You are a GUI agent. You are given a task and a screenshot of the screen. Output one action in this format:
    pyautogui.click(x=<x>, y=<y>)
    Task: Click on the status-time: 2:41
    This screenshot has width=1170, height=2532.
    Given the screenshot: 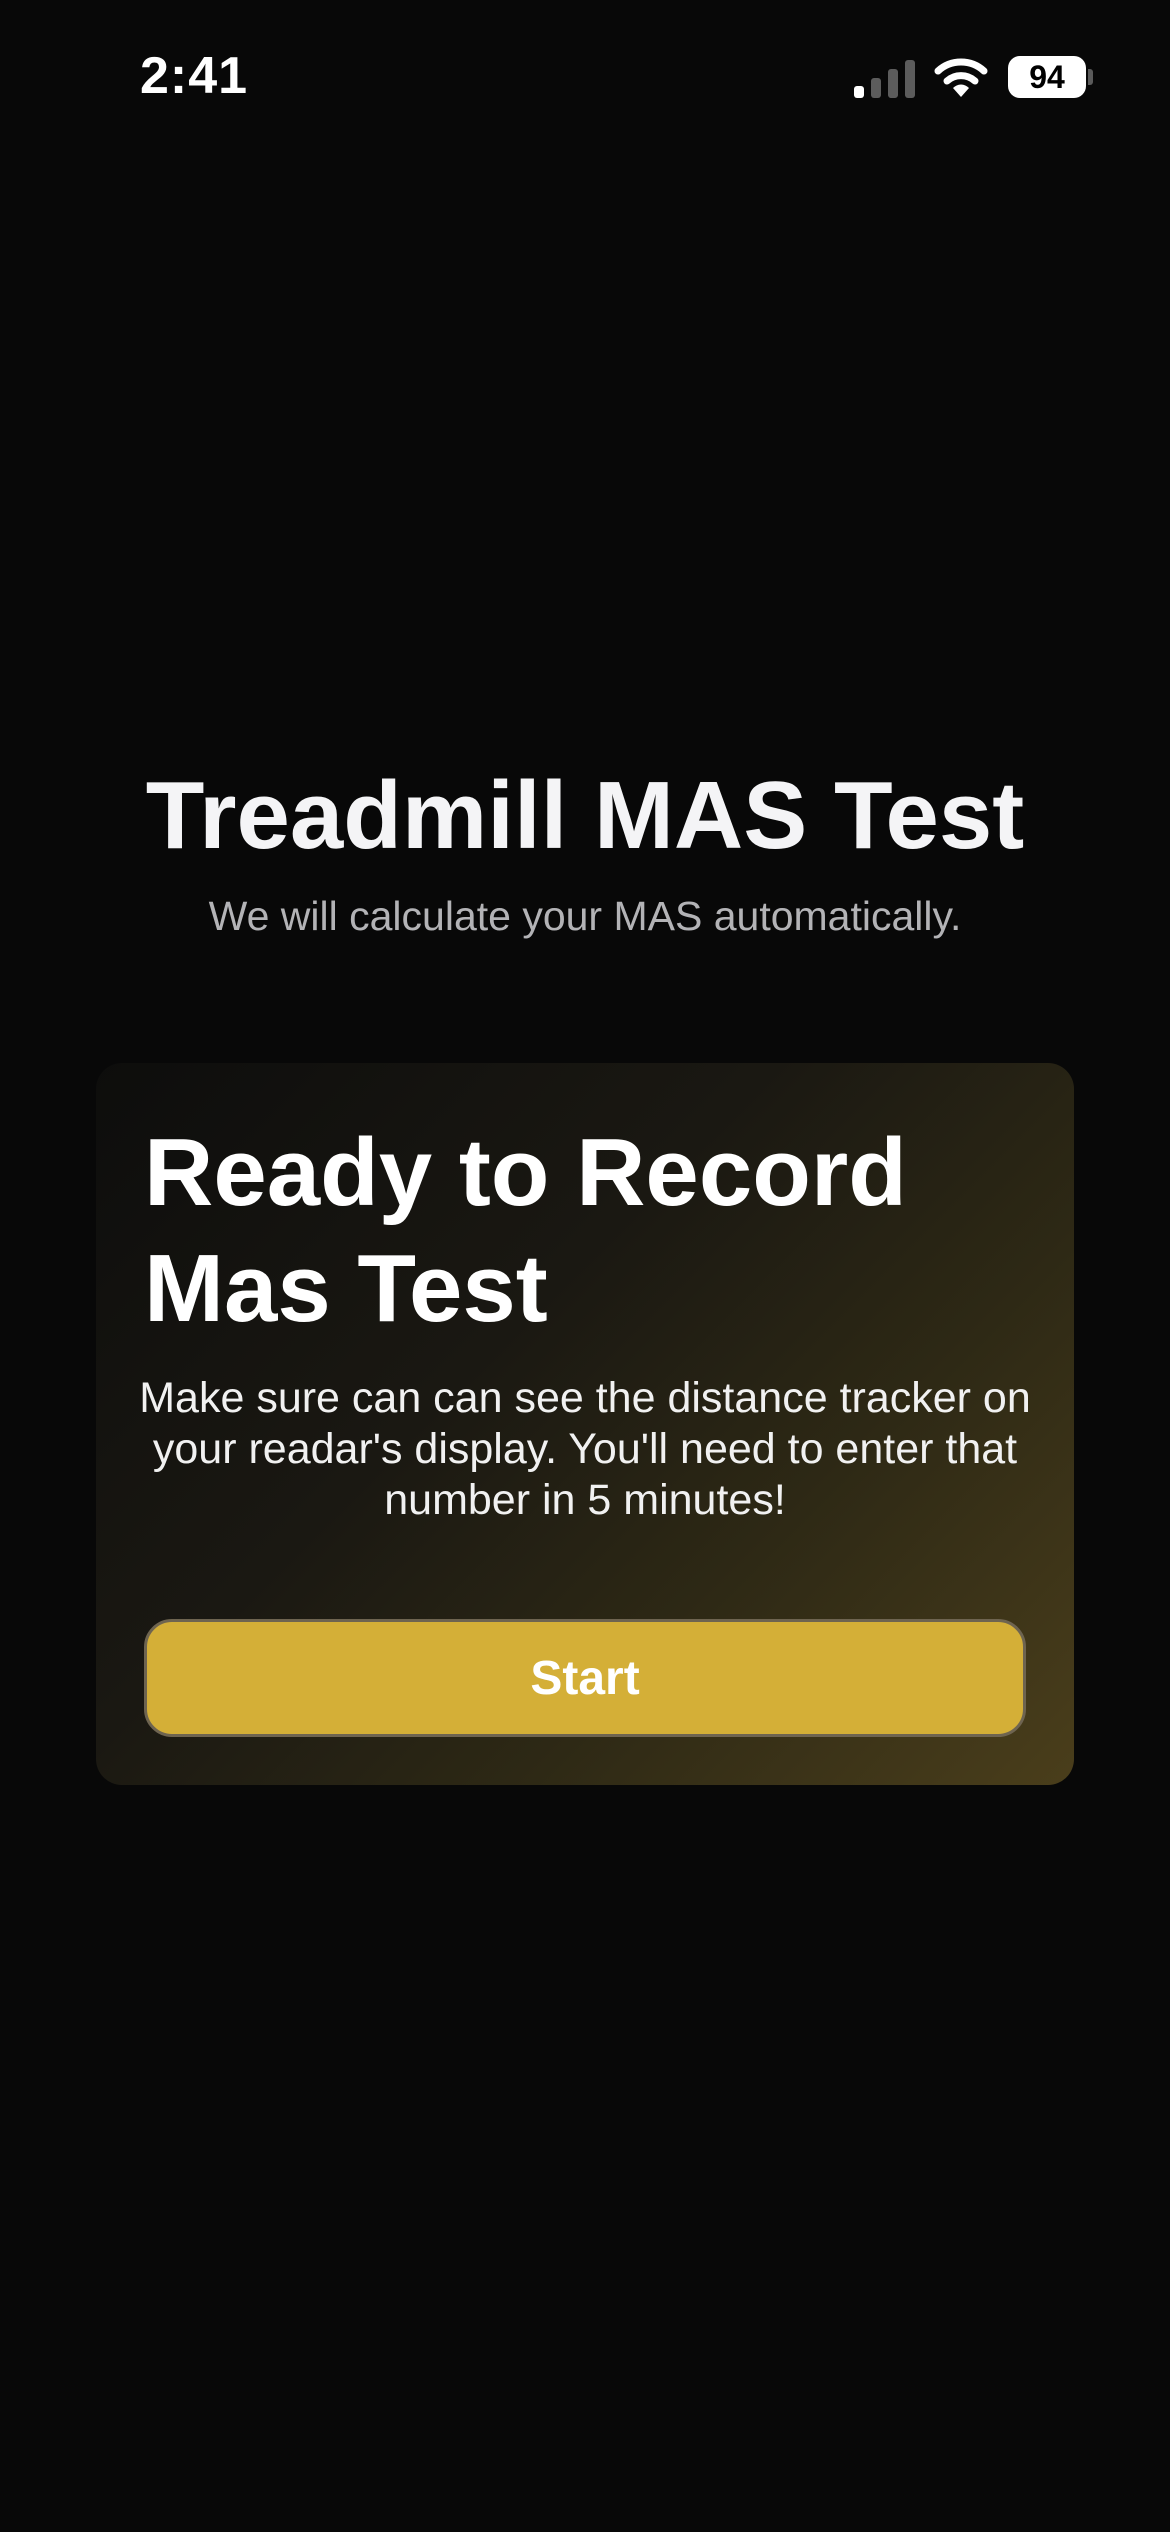 What is the action you would take?
    pyautogui.click(x=194, y=76)
    